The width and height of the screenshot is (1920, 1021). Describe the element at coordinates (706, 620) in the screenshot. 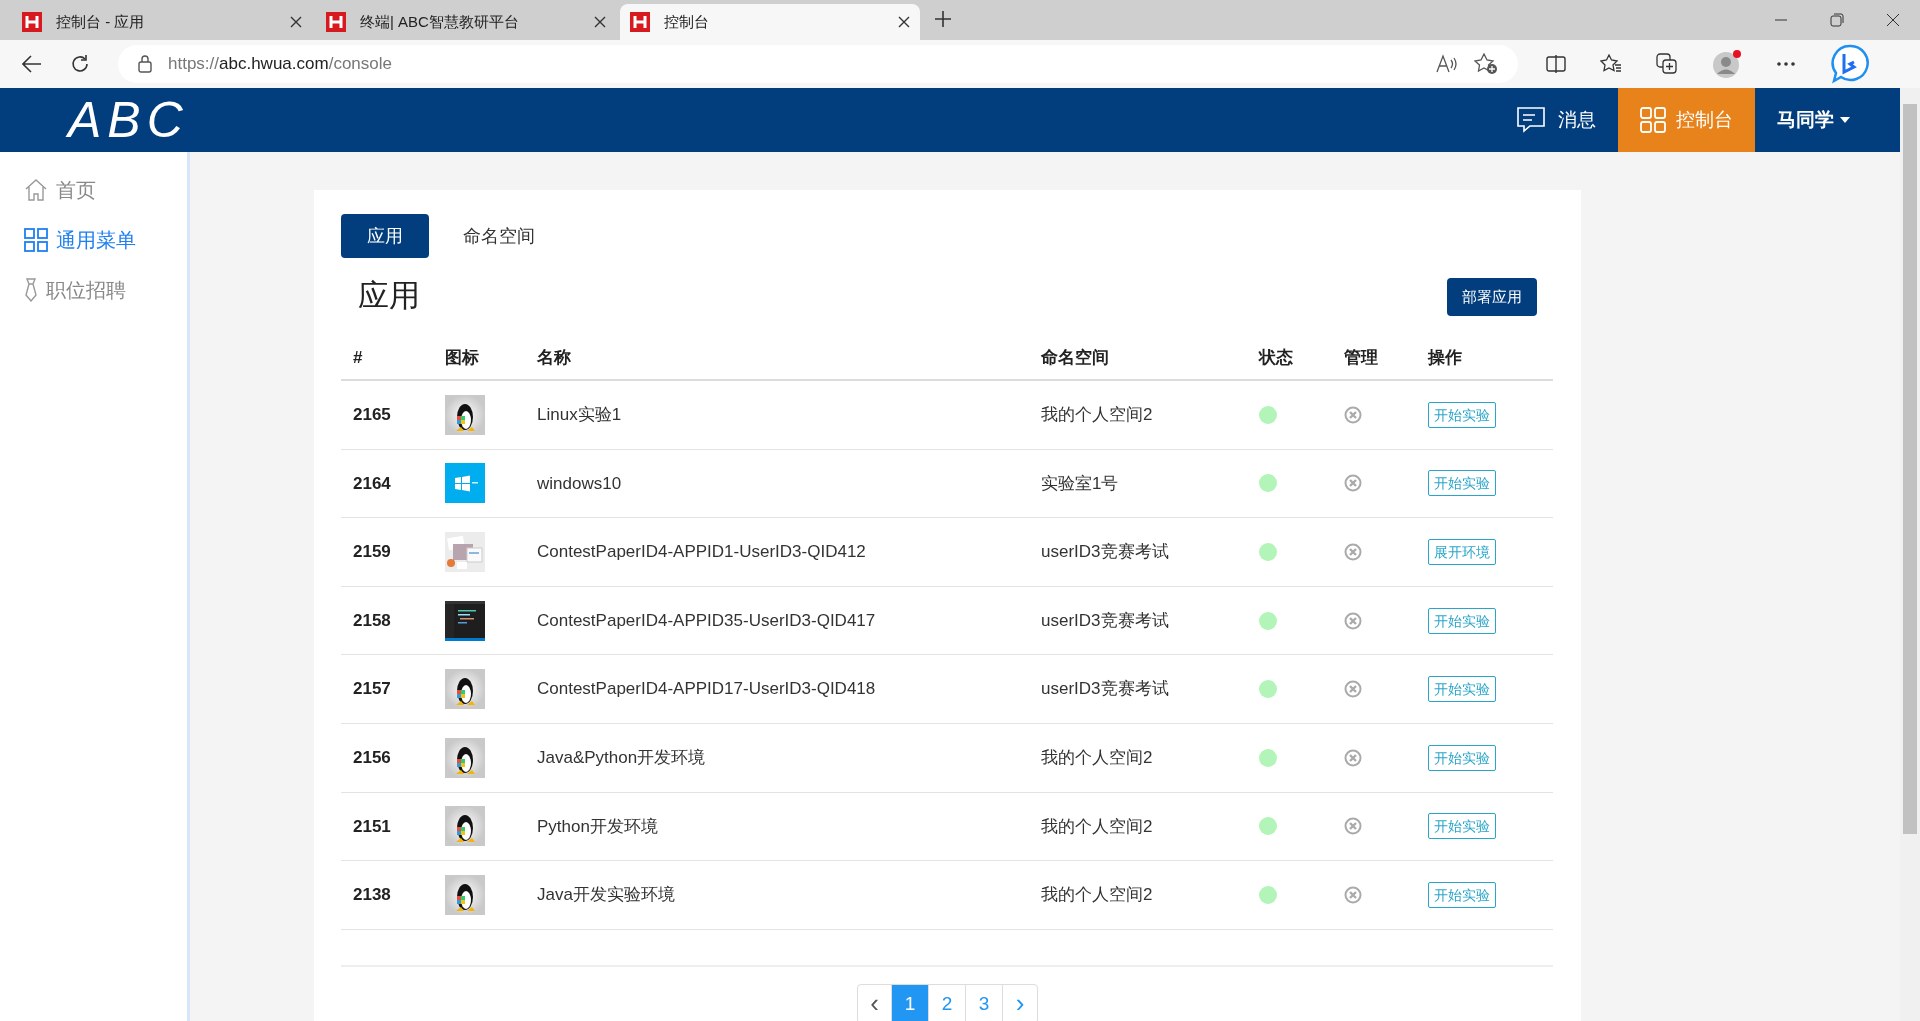

I see `app-name: ContestPaperID4-APPID35-UserID3-QID417` at that location.